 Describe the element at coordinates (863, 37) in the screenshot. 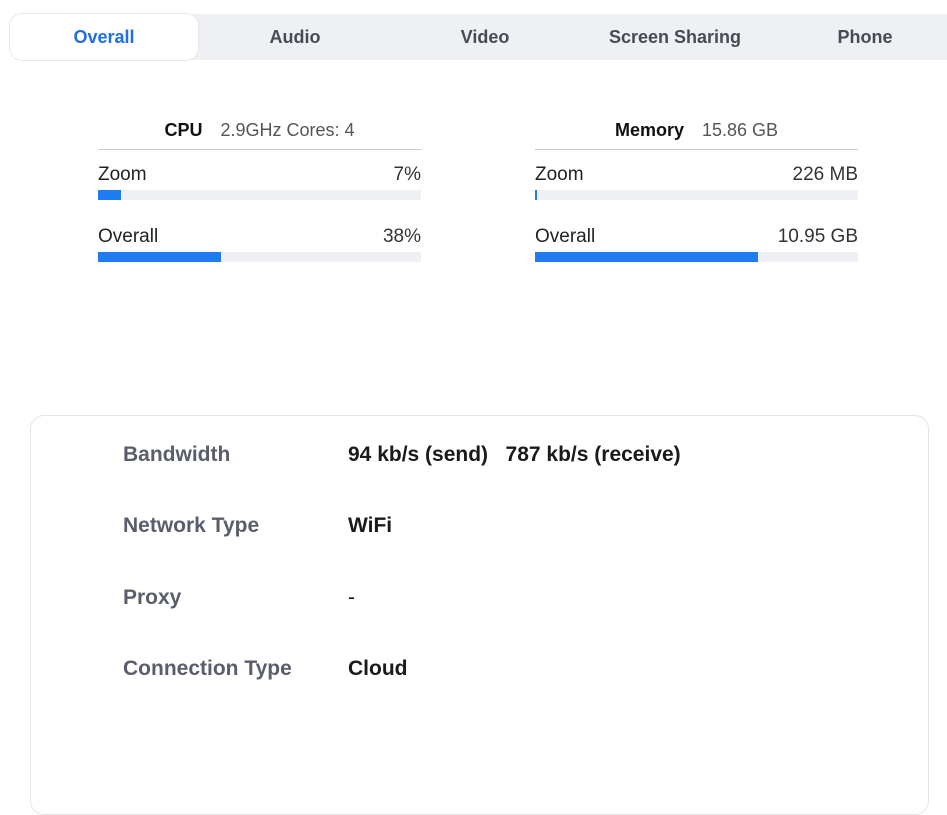

I see `tab-phone: Phone` at that location.